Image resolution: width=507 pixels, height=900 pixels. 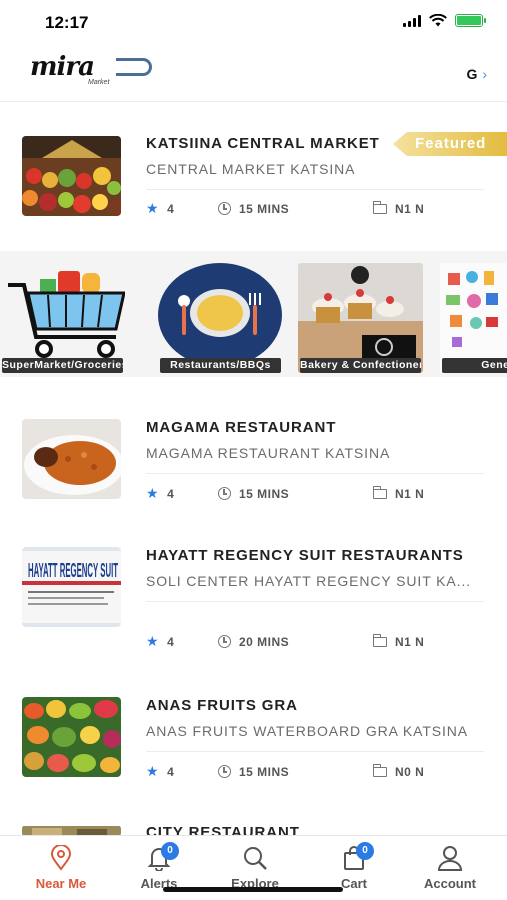 What do you see at coordinates (220, 365) in the screenshot?
I see `category-label: Restaurants/BBQs` at bounding box center [220, 365].